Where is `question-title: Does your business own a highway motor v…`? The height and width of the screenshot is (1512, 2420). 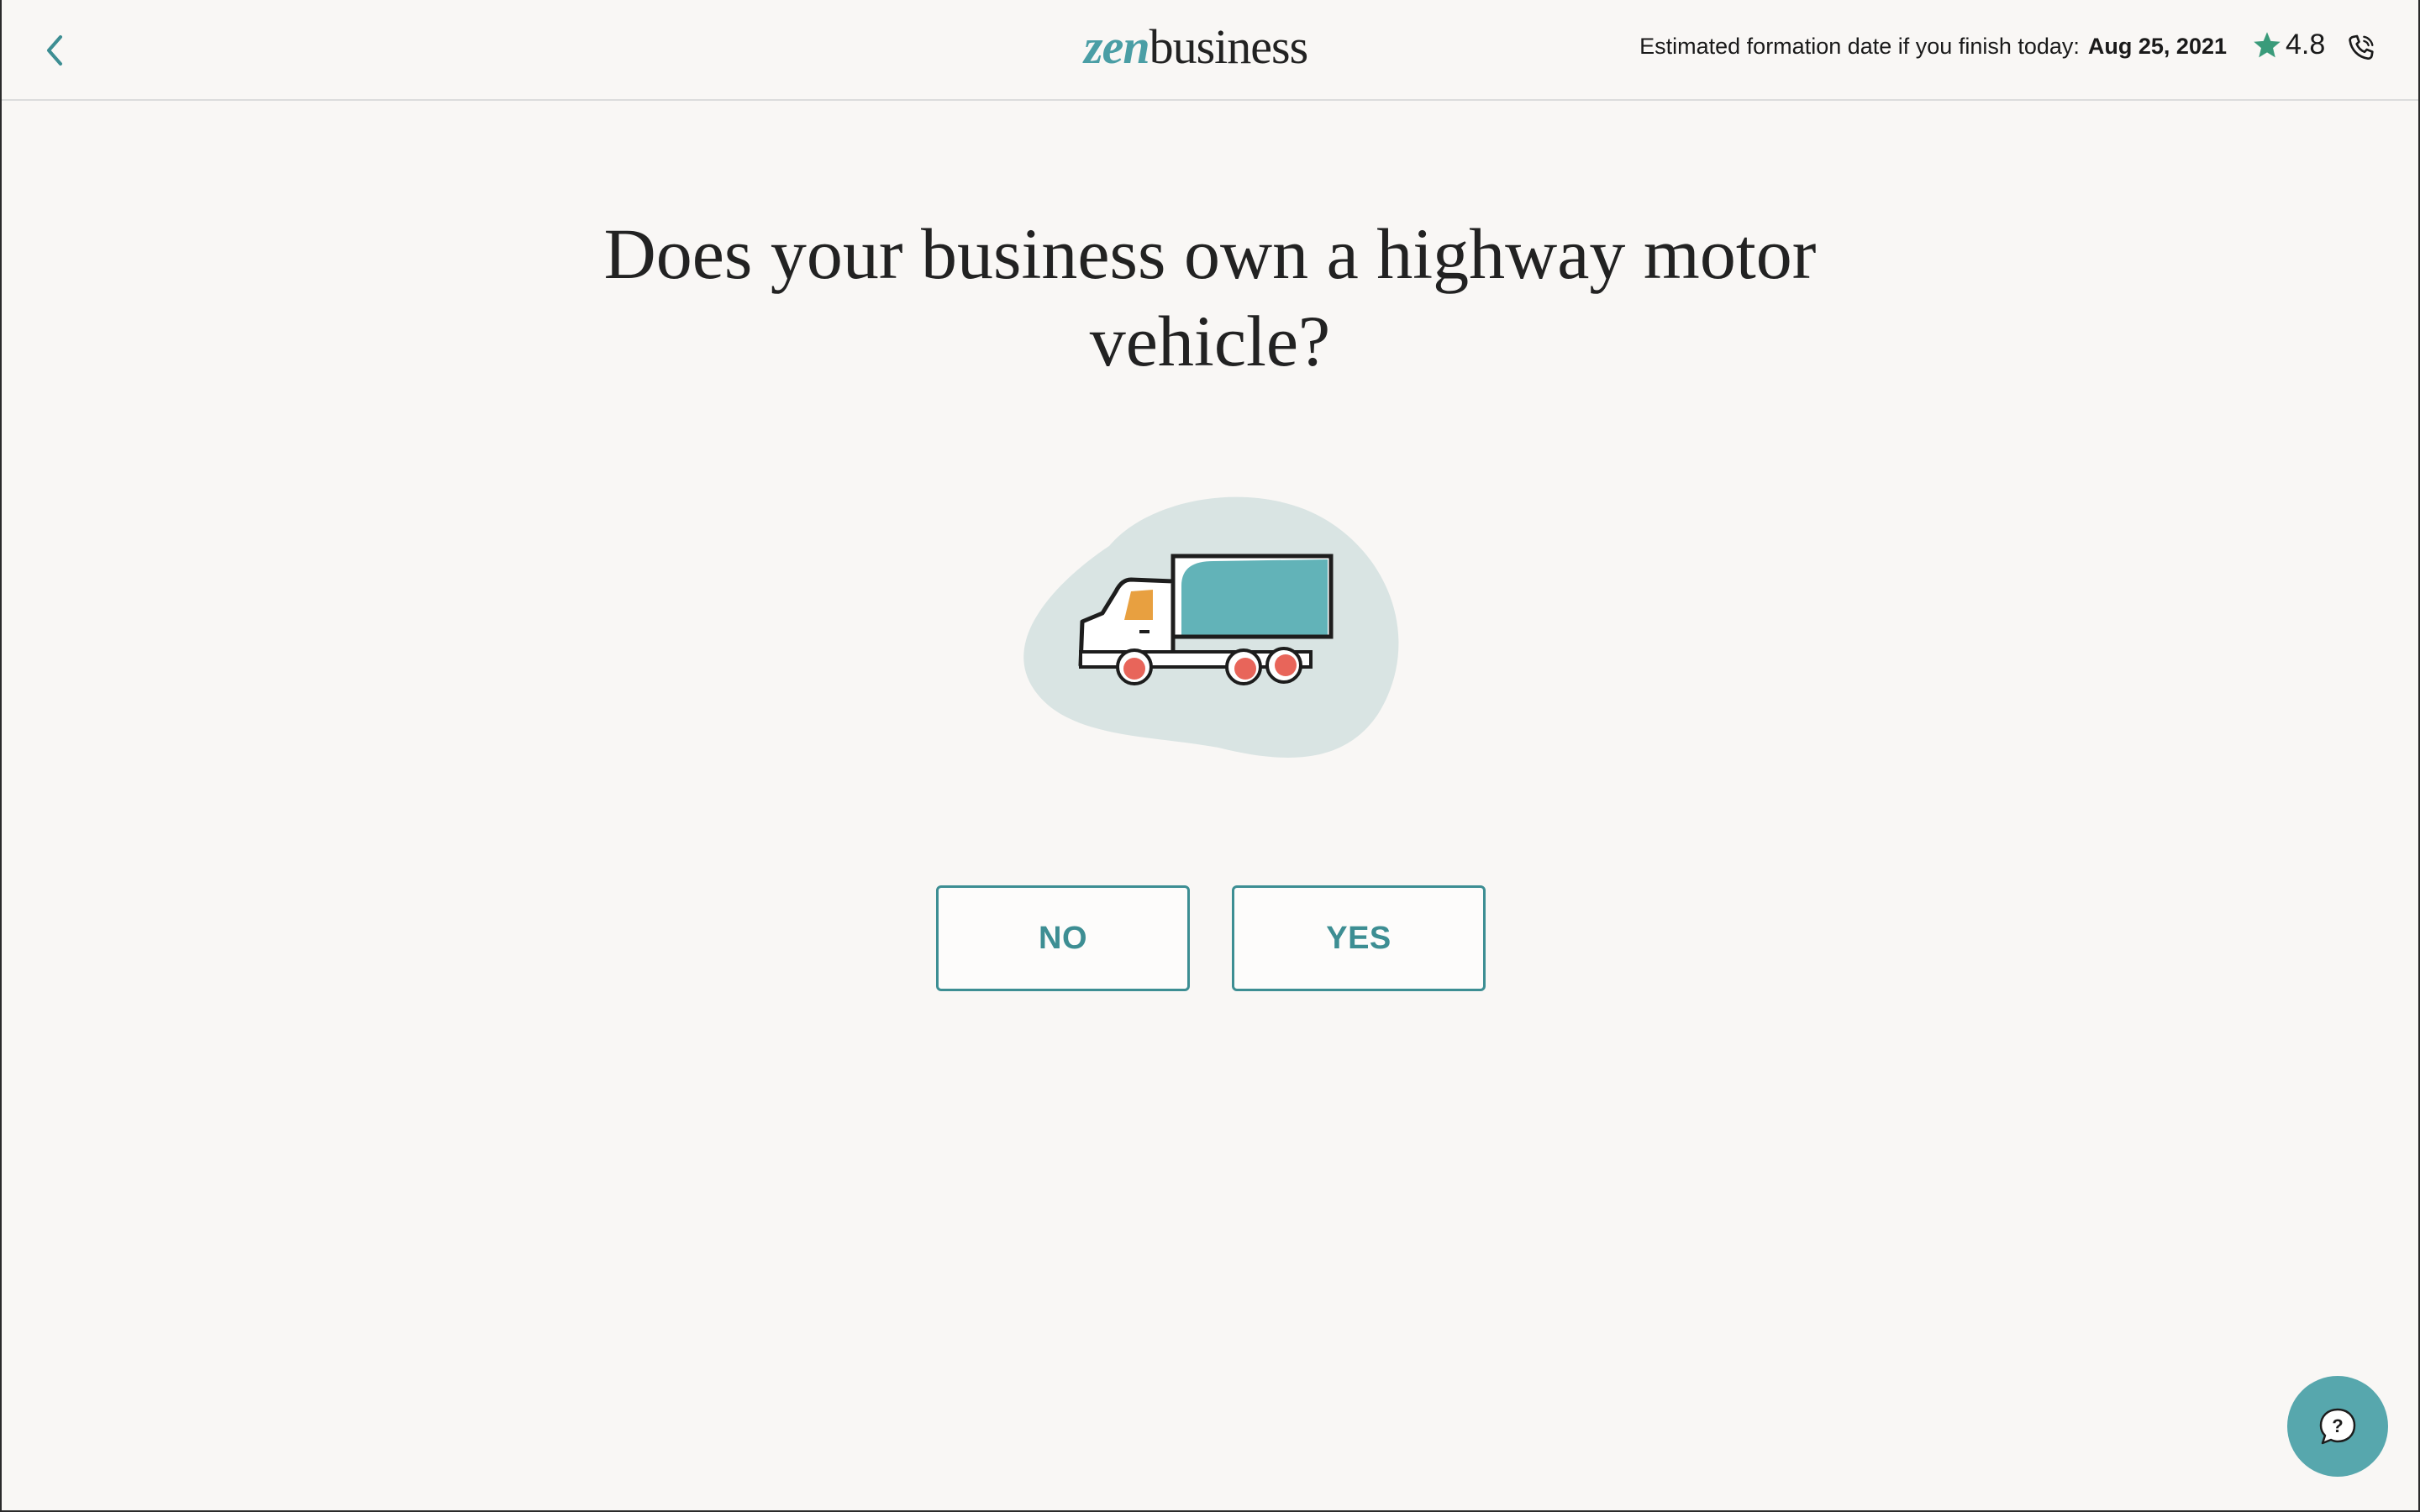
question-title: Does your business own a highway motor v… is located at coordinates (1210, 297).